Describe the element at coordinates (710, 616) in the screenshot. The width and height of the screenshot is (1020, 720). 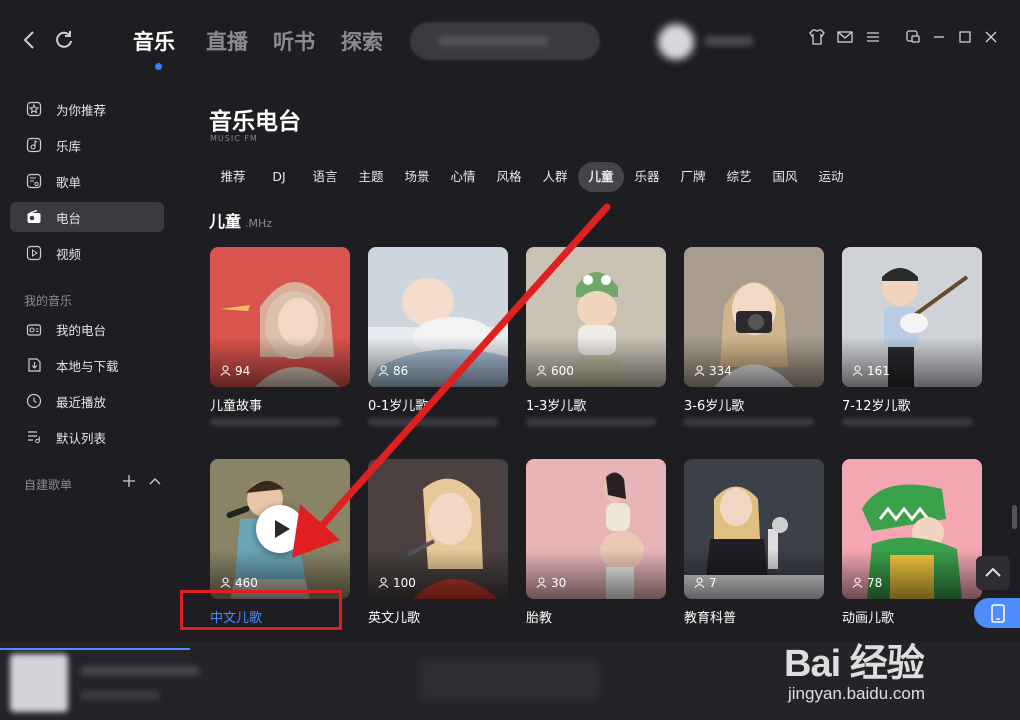
I see `card-title: 教育科普` at that location.